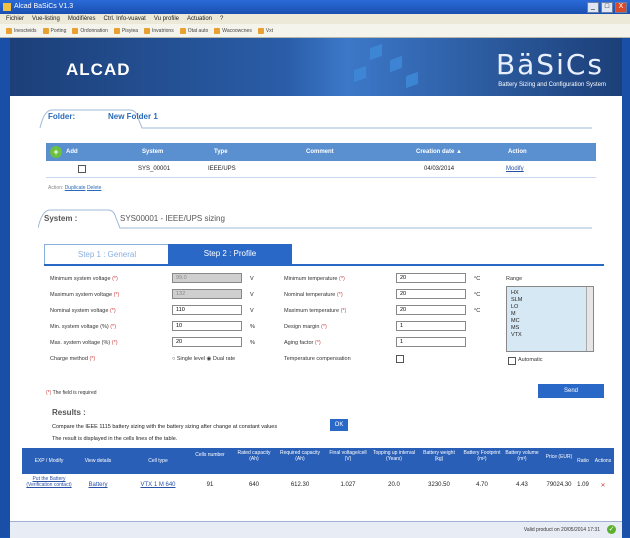 Image resolution: width=630 pixels, height=538 pixels. What do you see at coordinates (314, 279) in the screenshot?
I see `field-label: Minimum temperature (*)` at bounding box center [314, 279].